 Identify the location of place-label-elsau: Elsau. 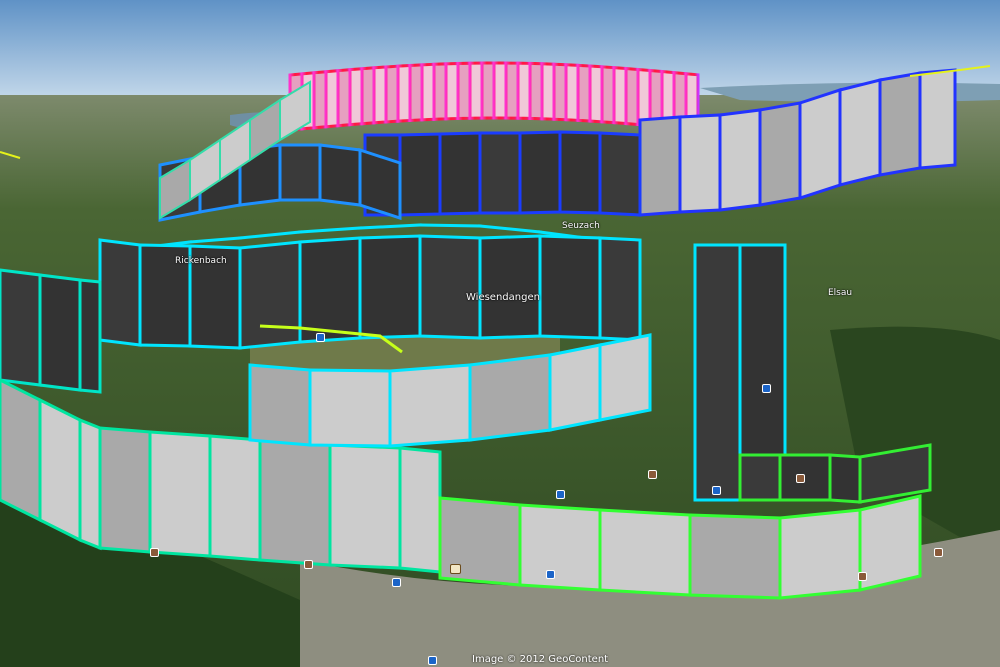
(840, 293).